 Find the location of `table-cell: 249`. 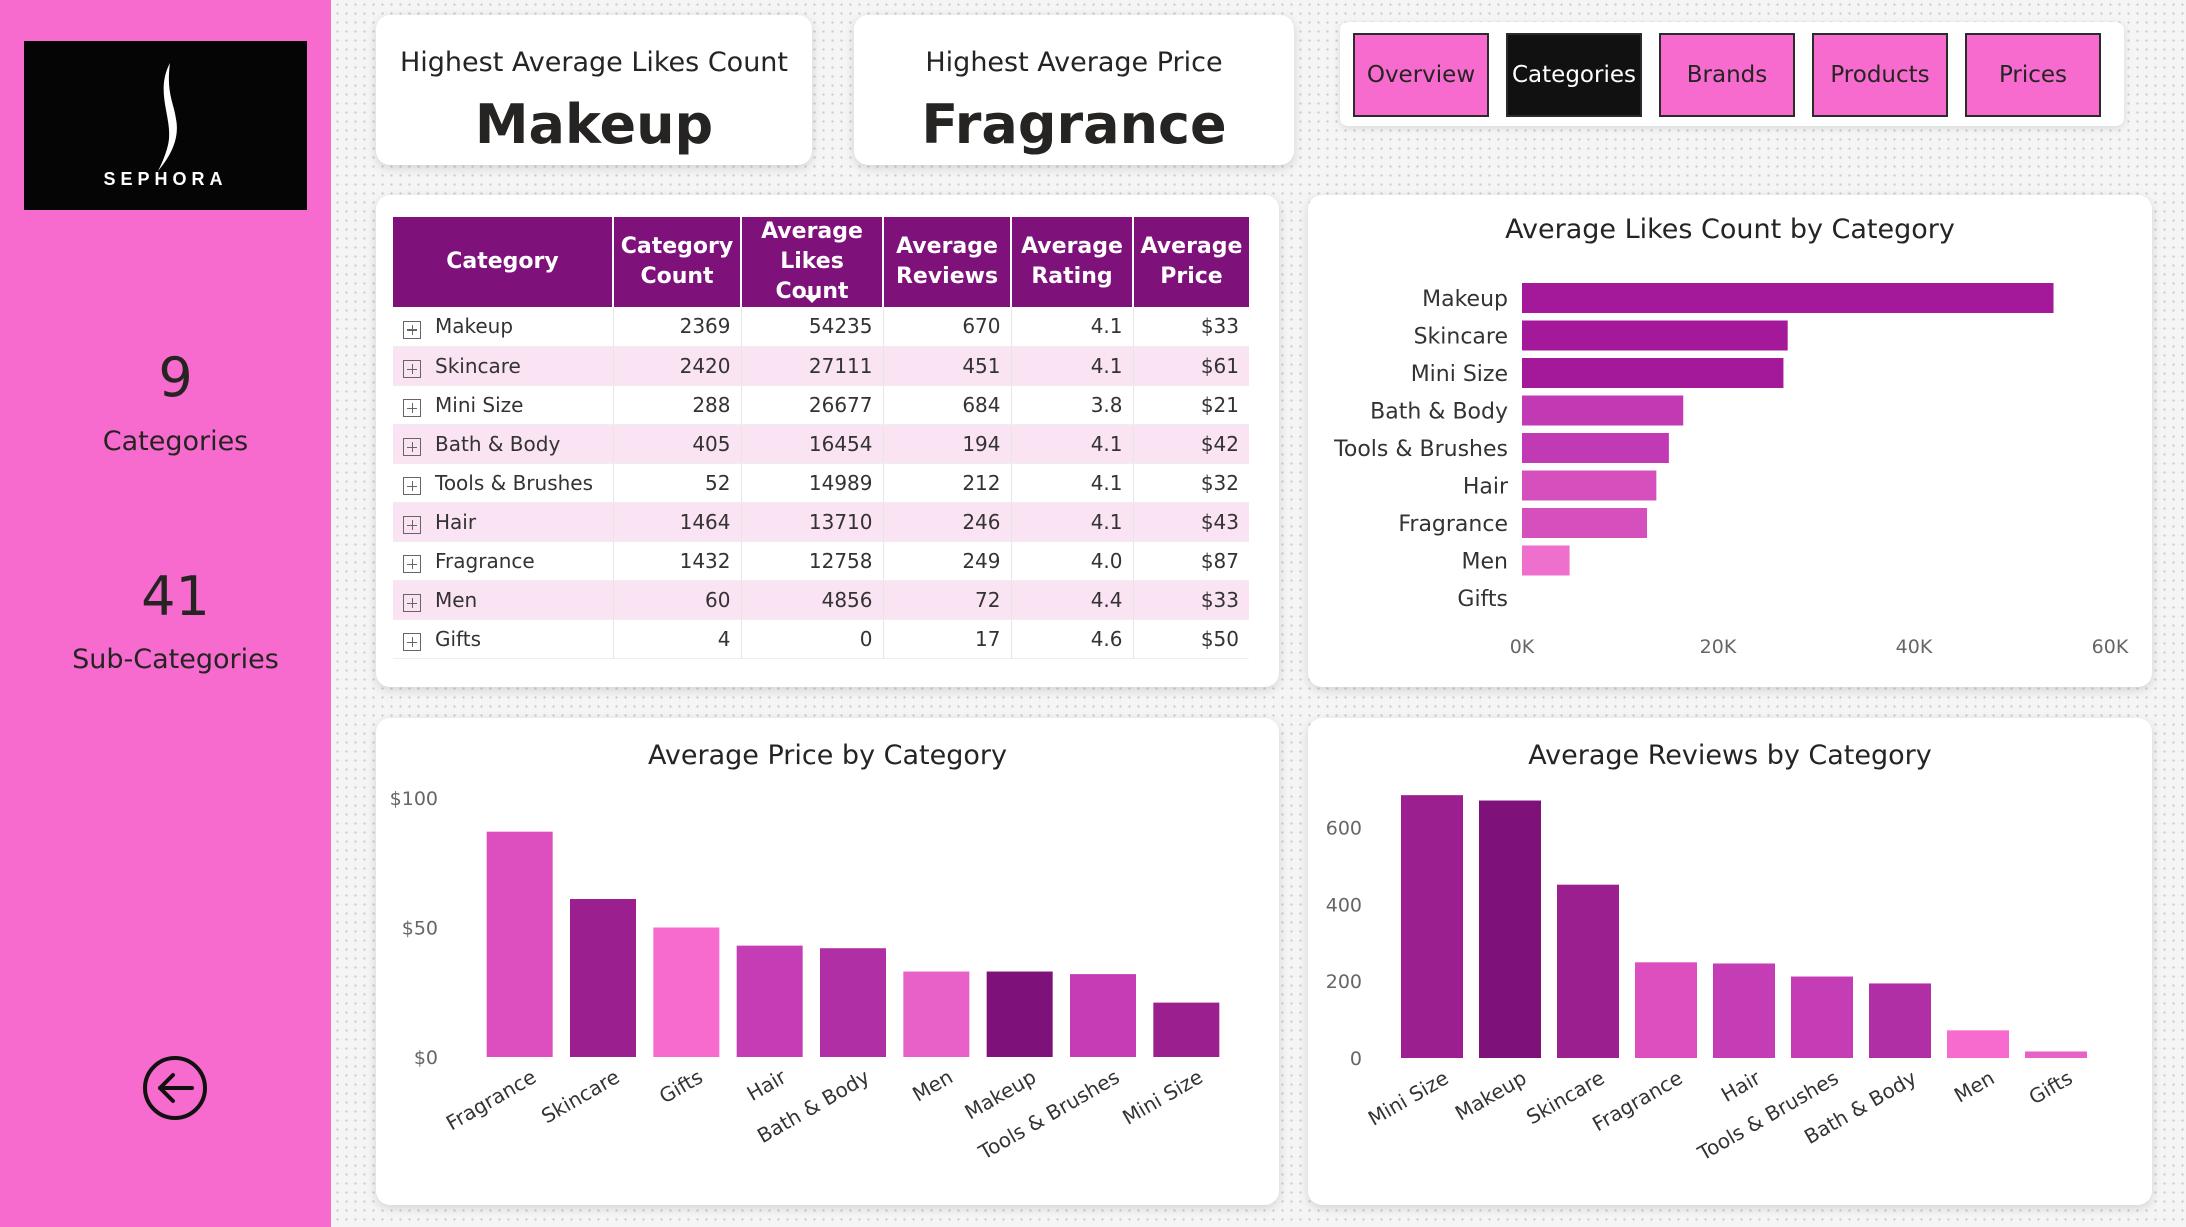

table-cell: 249 is located at coordinates (947, 561).